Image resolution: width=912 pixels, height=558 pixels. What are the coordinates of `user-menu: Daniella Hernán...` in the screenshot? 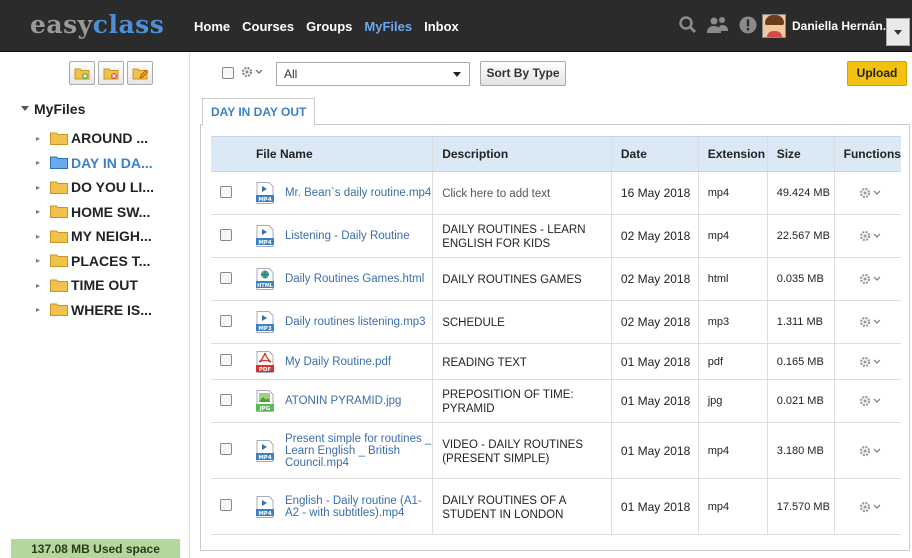 It's located at (827, 26).